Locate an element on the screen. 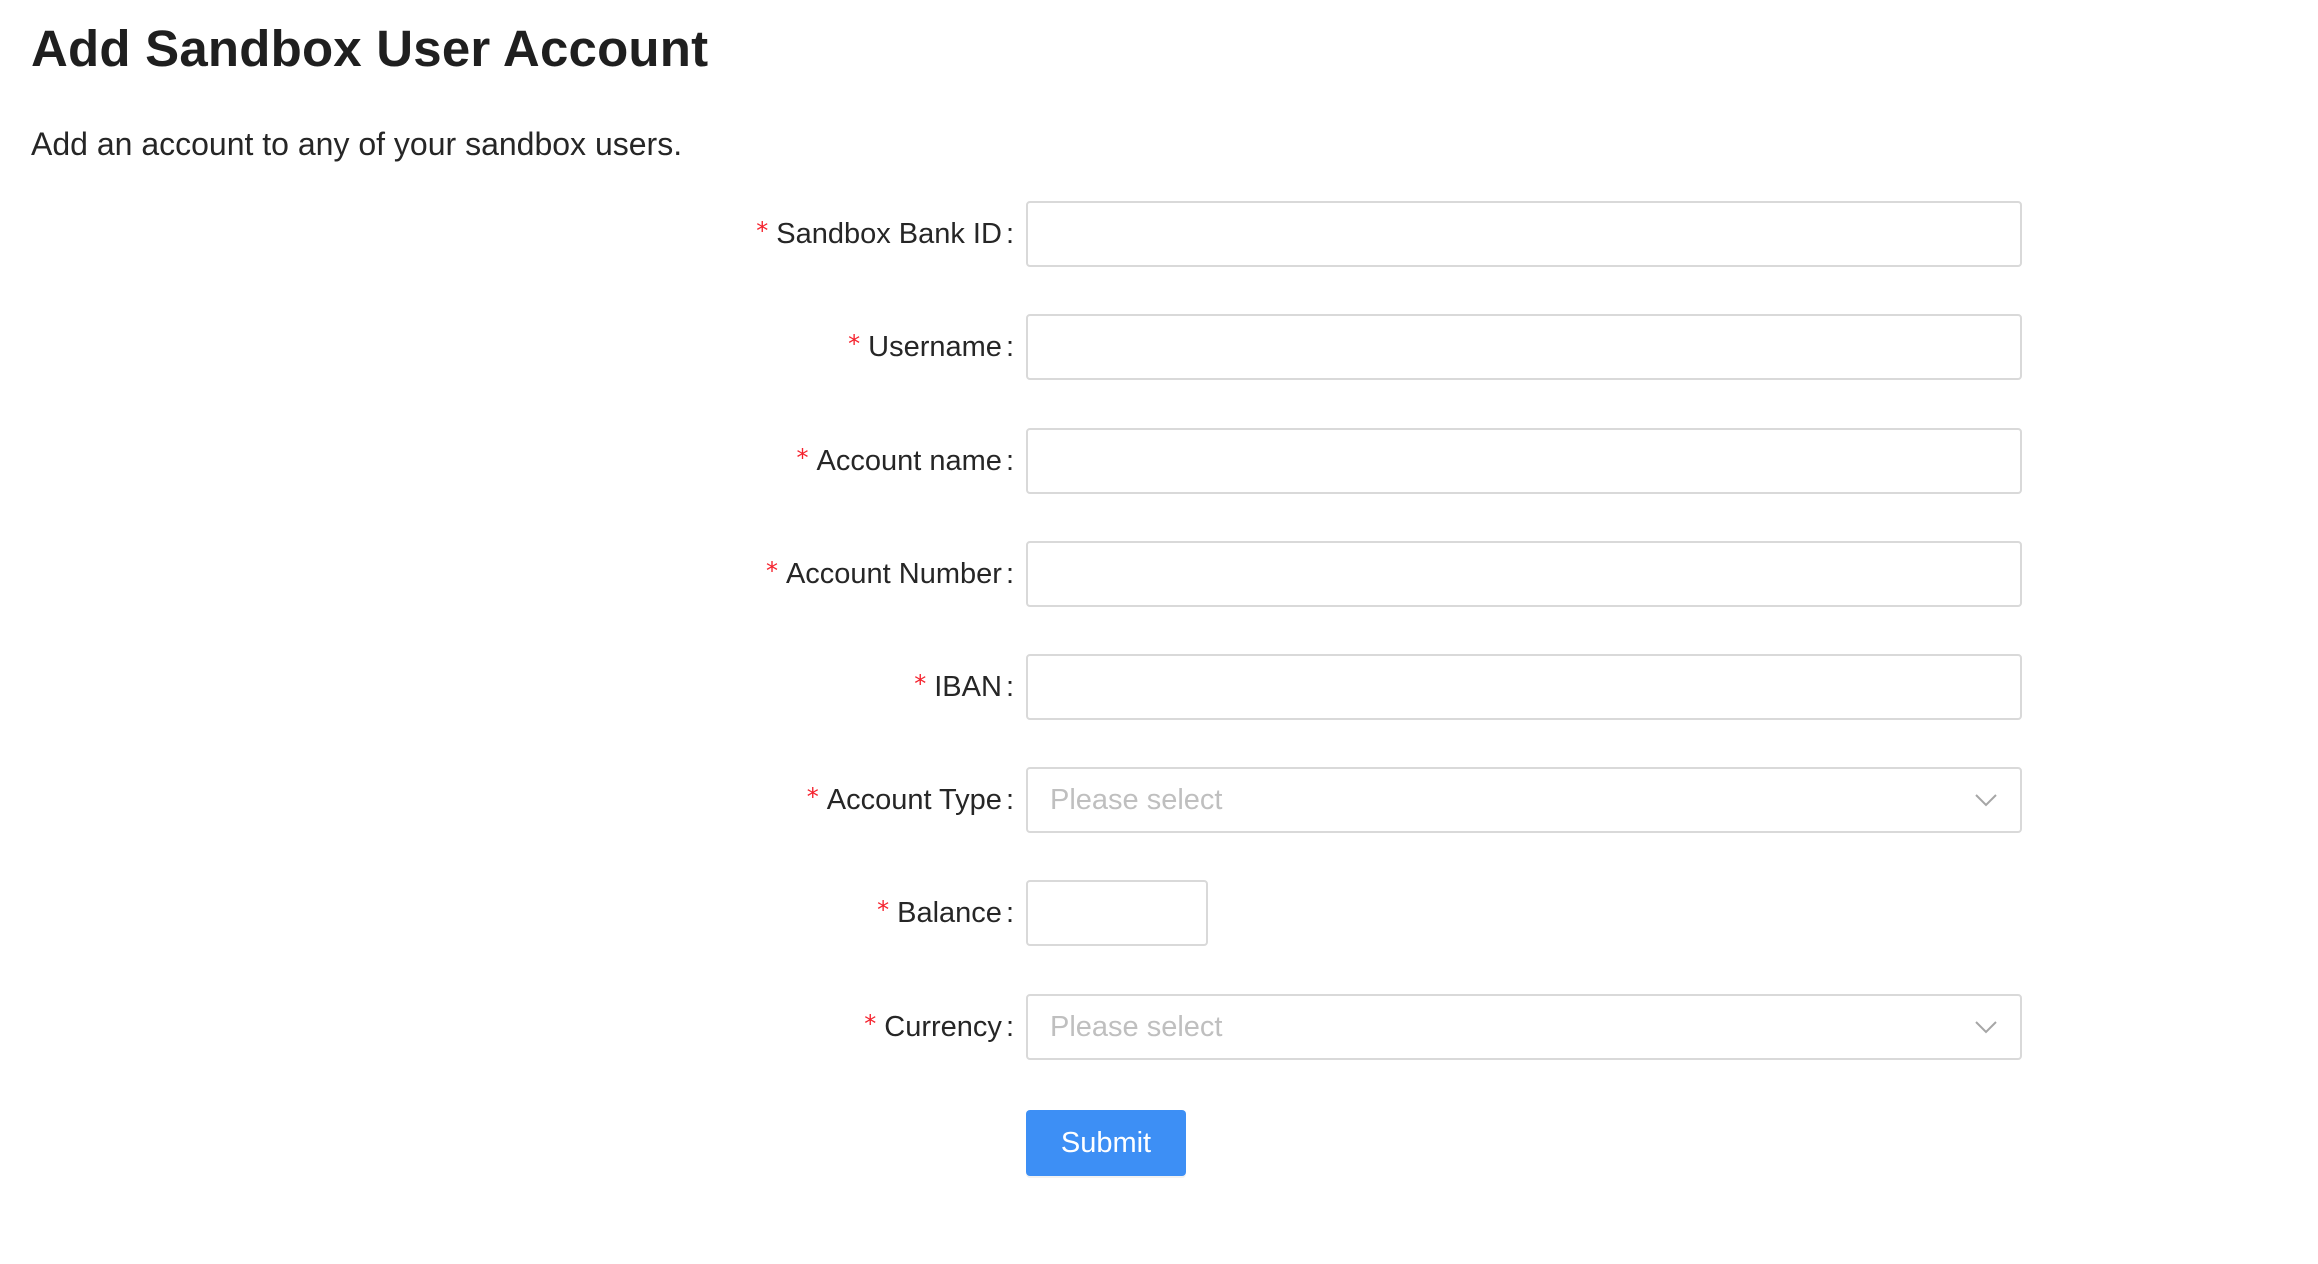 This screenshot has width=2318, height=1264. form-row-sandbox-bank-id: * Sandbox Bank ID : is located at coordinates (1159, 234).